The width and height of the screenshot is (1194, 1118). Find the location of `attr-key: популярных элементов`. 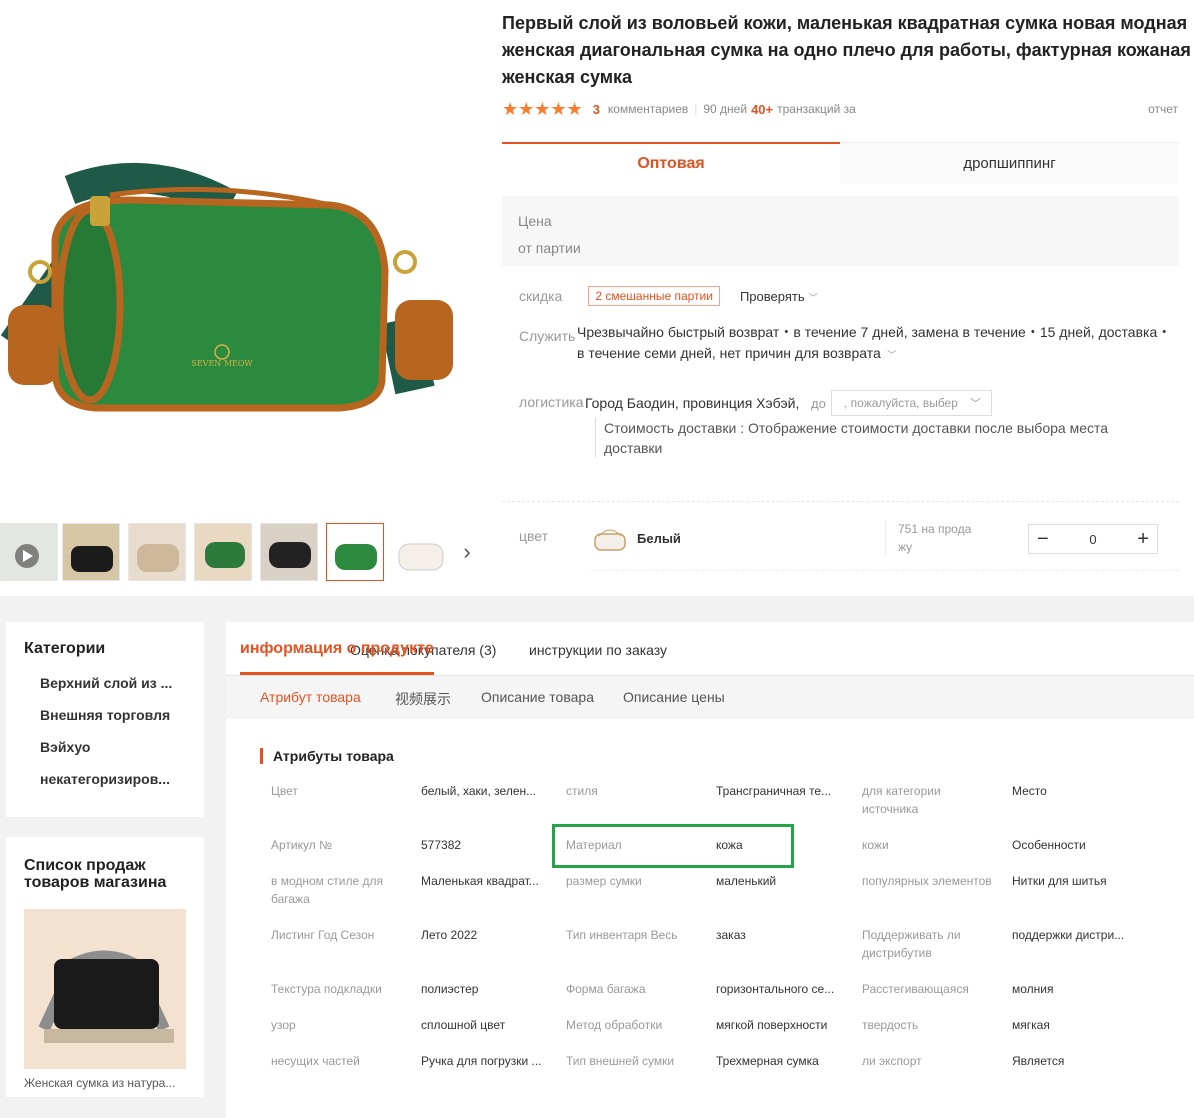

attr-key: популярных элементов is located at coordinates (927, 881).